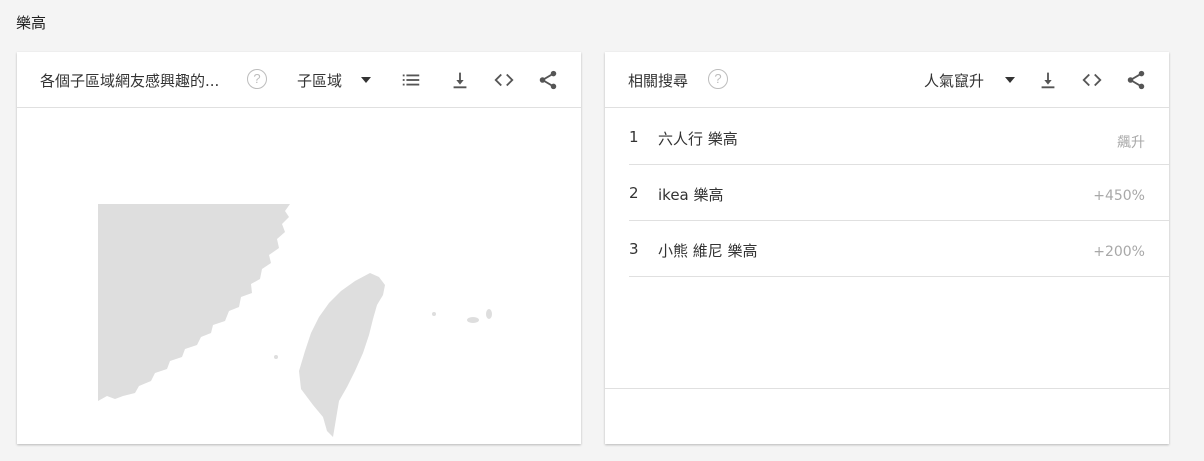 Image resolution: width=1204 pixels, height=461 pixels. I want to click on rank: 3, so click(634, 249).